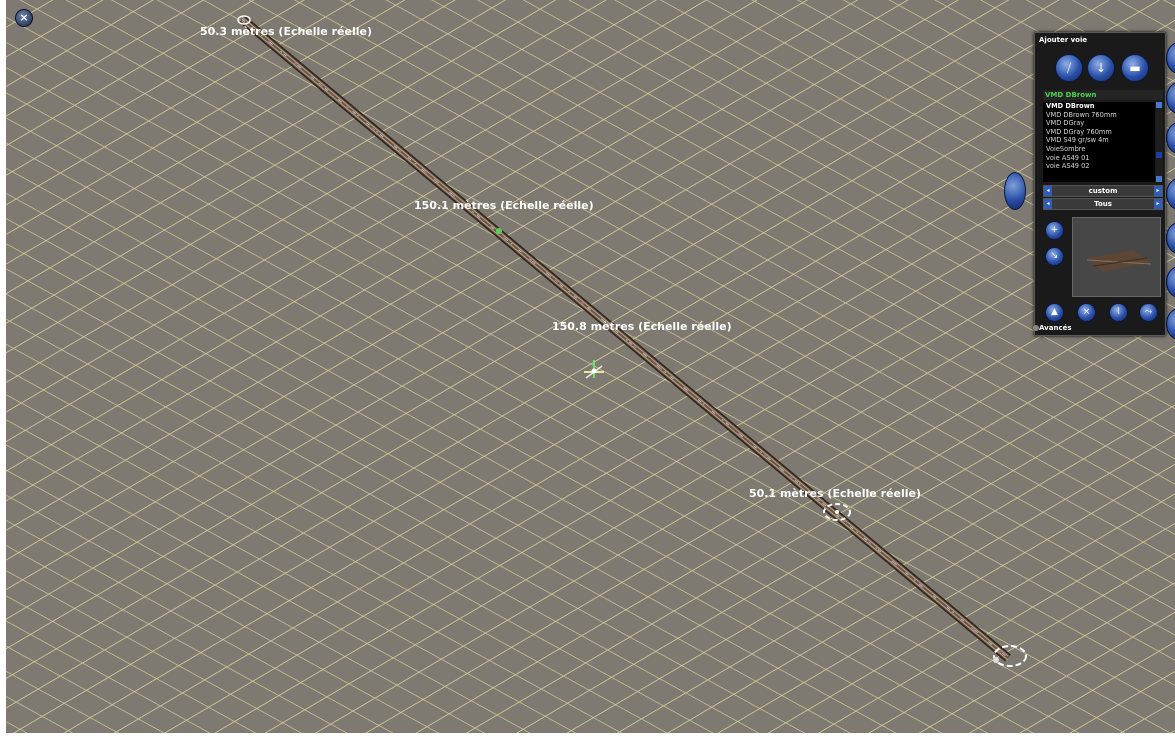 The width and height of the screenshot is (1175, 736). What do you see at coordinates (835, 493) in the screenshot?
I see `distance-label-4: 50.1 mètres (Echelle réelle)` at bounding box center [835, 493].